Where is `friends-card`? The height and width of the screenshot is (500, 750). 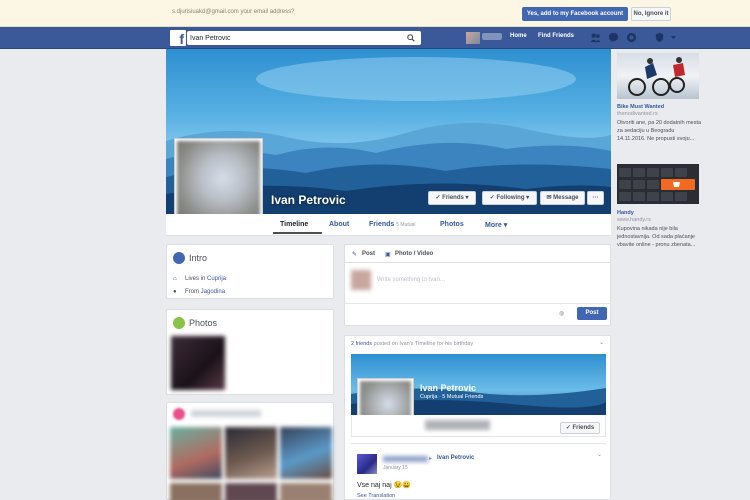 friends-card is located at coordinates (250, 451).